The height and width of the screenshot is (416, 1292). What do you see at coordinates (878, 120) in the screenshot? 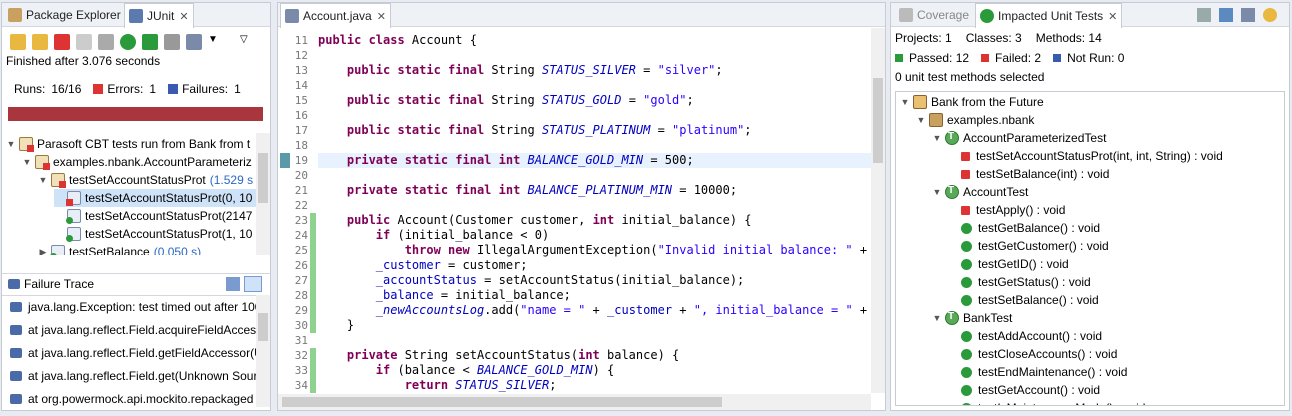
I see `editor-vertical-scroll-thumb` at bounding box center [878, 120].